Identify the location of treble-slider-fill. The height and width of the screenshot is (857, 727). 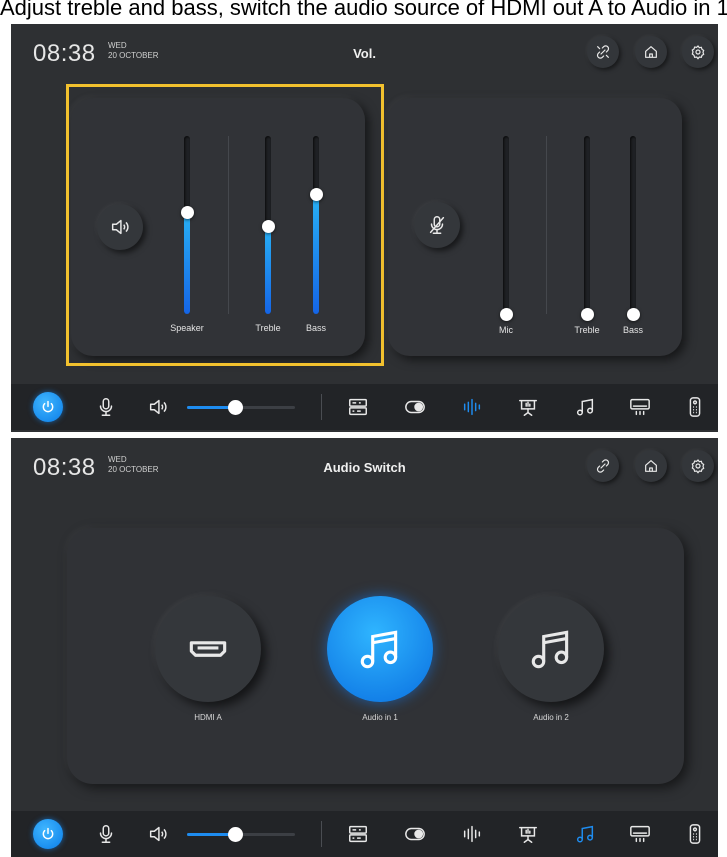
(268, 270).